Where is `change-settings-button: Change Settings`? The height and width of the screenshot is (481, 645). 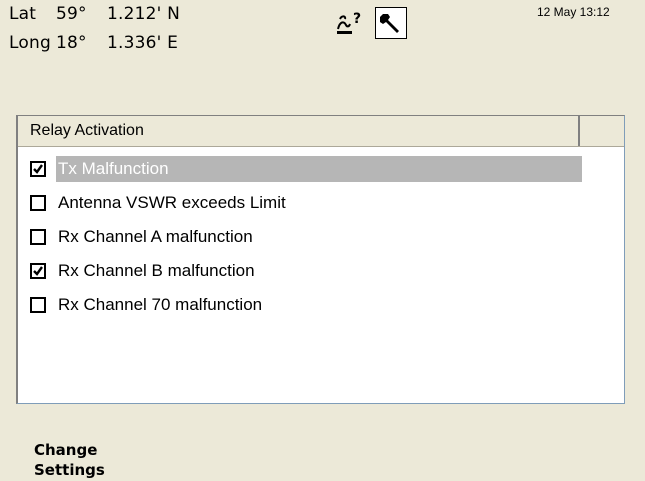
change-settings-button: Change Settings is located at coordinates (69, 460).